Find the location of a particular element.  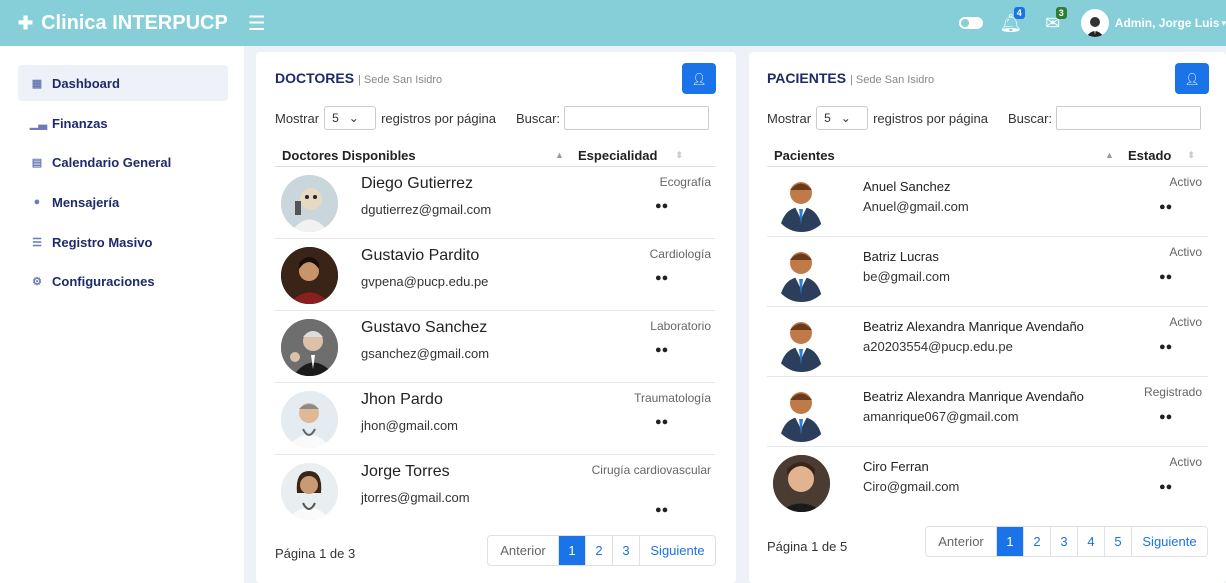

doctor-specialty: Ecografía is located at coordinates (685, 182).